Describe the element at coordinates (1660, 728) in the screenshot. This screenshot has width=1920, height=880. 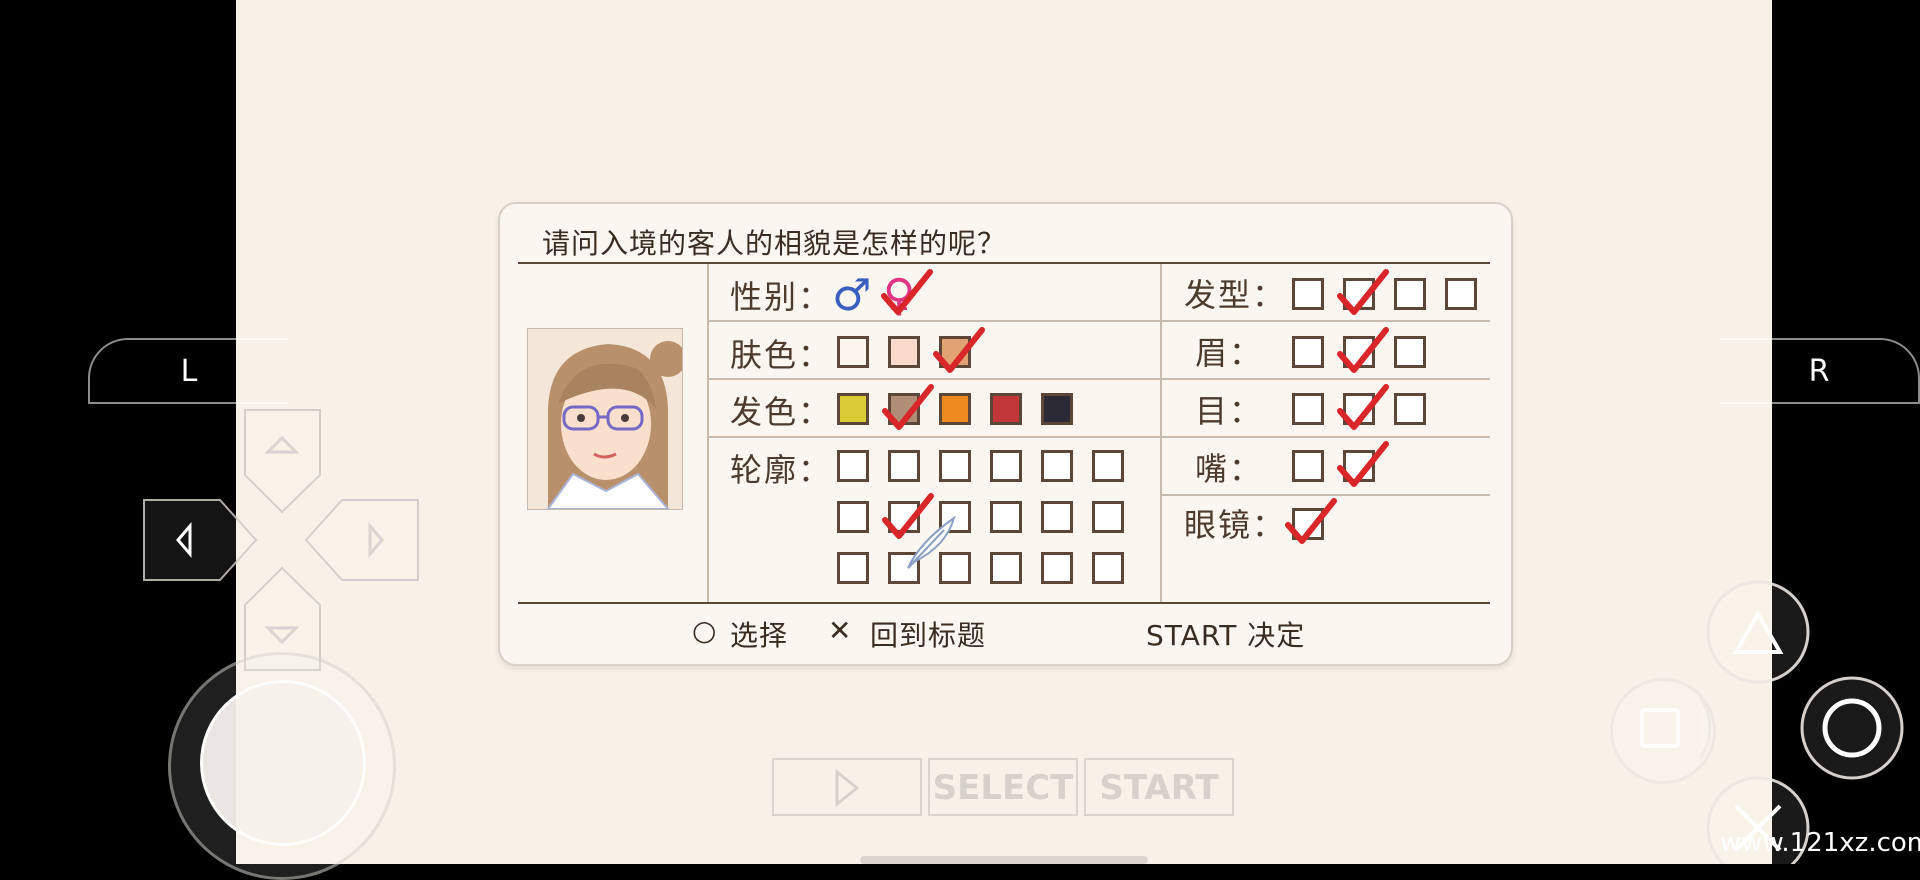
I see `square-icon` at that location.